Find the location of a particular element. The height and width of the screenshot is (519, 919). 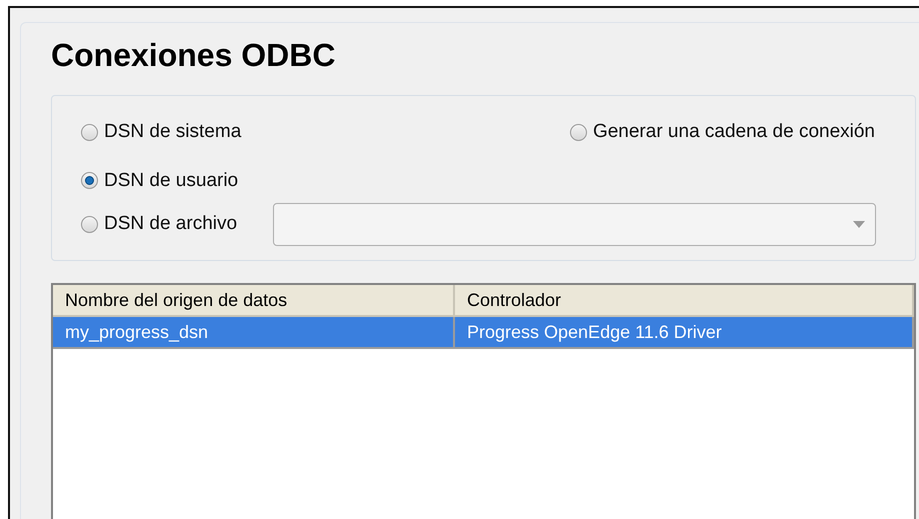

column-header: Controlador is located at coordinates (684, 301).